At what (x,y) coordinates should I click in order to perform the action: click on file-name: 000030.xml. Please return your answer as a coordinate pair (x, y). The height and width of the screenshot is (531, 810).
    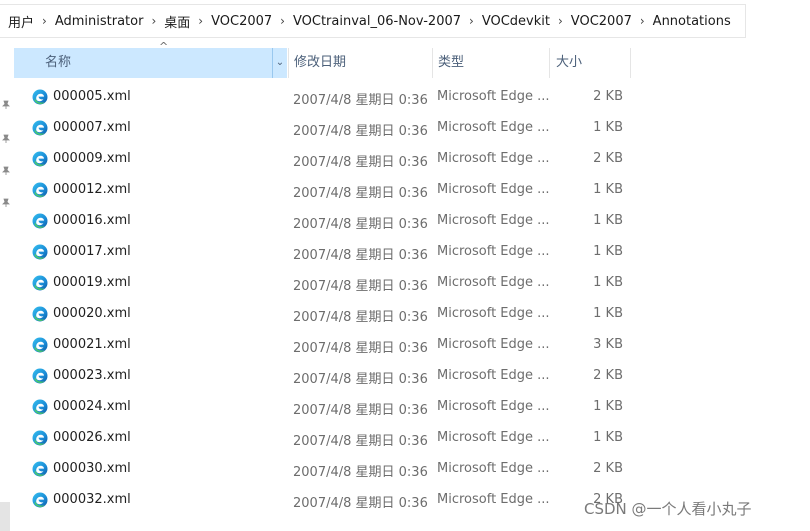
    Looking at the image, I should click on (92, 468).